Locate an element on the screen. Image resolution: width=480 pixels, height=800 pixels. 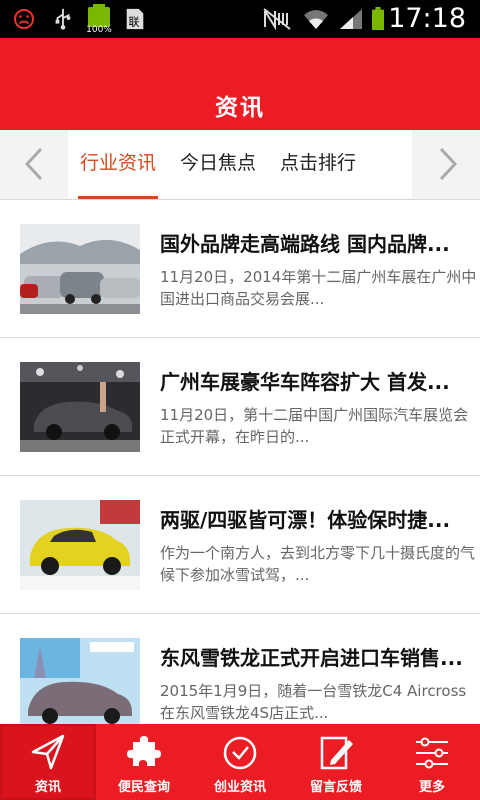
nav-label: 资讯 is located at coordinates (47, 787).